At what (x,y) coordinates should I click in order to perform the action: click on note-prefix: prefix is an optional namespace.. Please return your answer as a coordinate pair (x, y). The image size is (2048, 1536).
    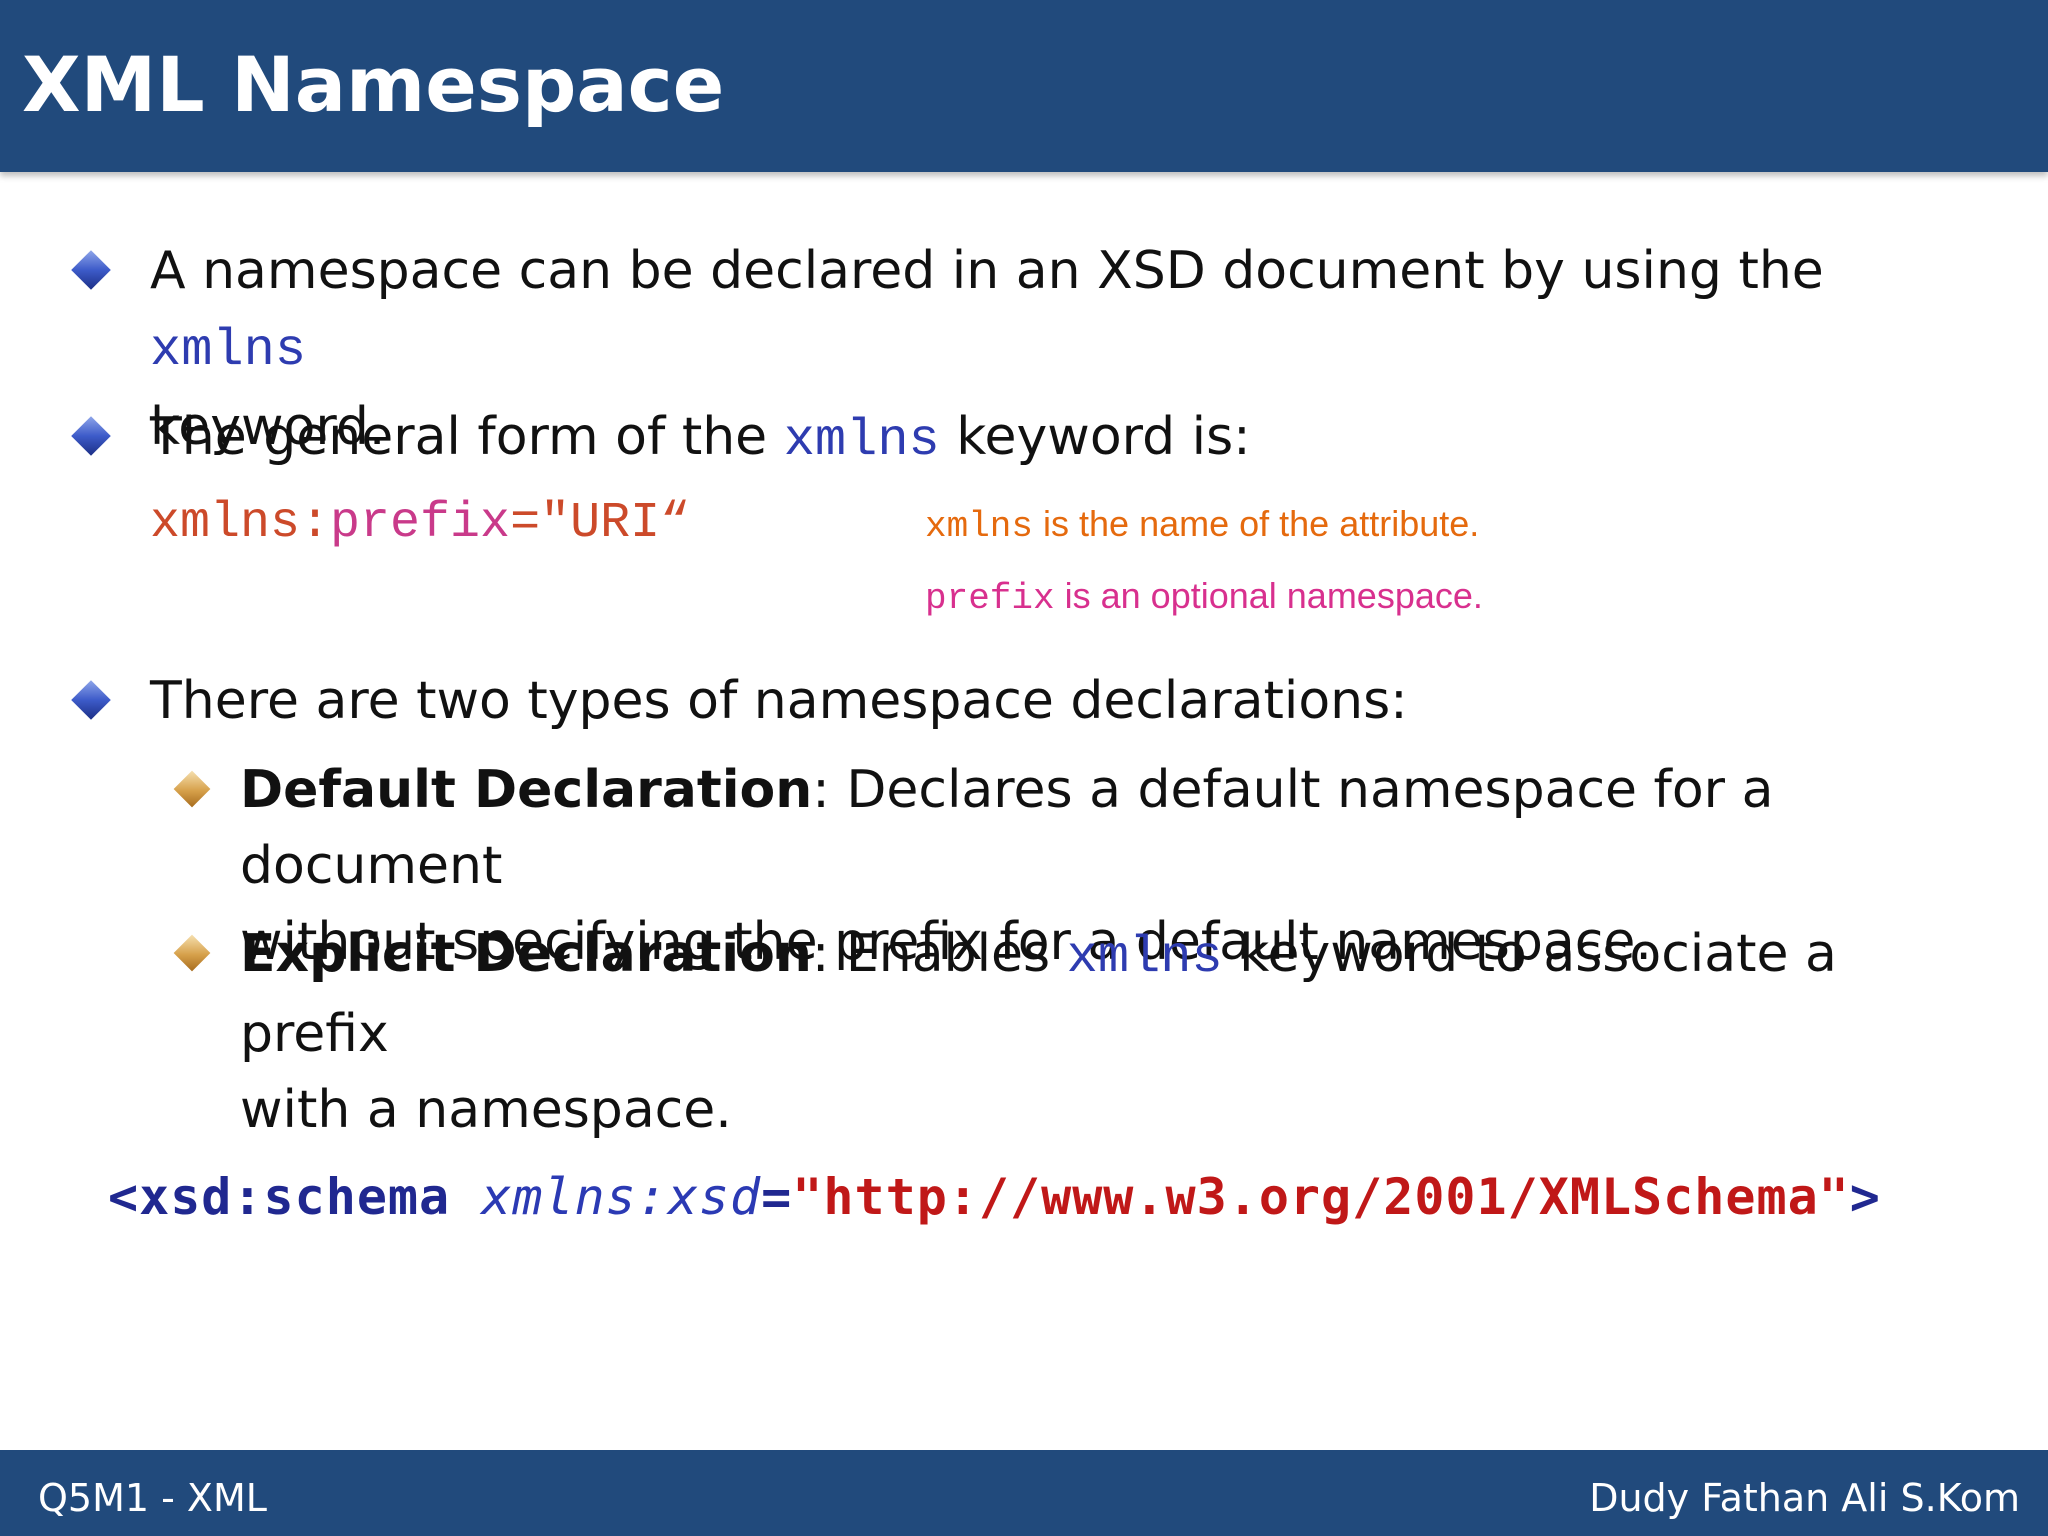
    Looking at the image, I should click on (1204, 597).